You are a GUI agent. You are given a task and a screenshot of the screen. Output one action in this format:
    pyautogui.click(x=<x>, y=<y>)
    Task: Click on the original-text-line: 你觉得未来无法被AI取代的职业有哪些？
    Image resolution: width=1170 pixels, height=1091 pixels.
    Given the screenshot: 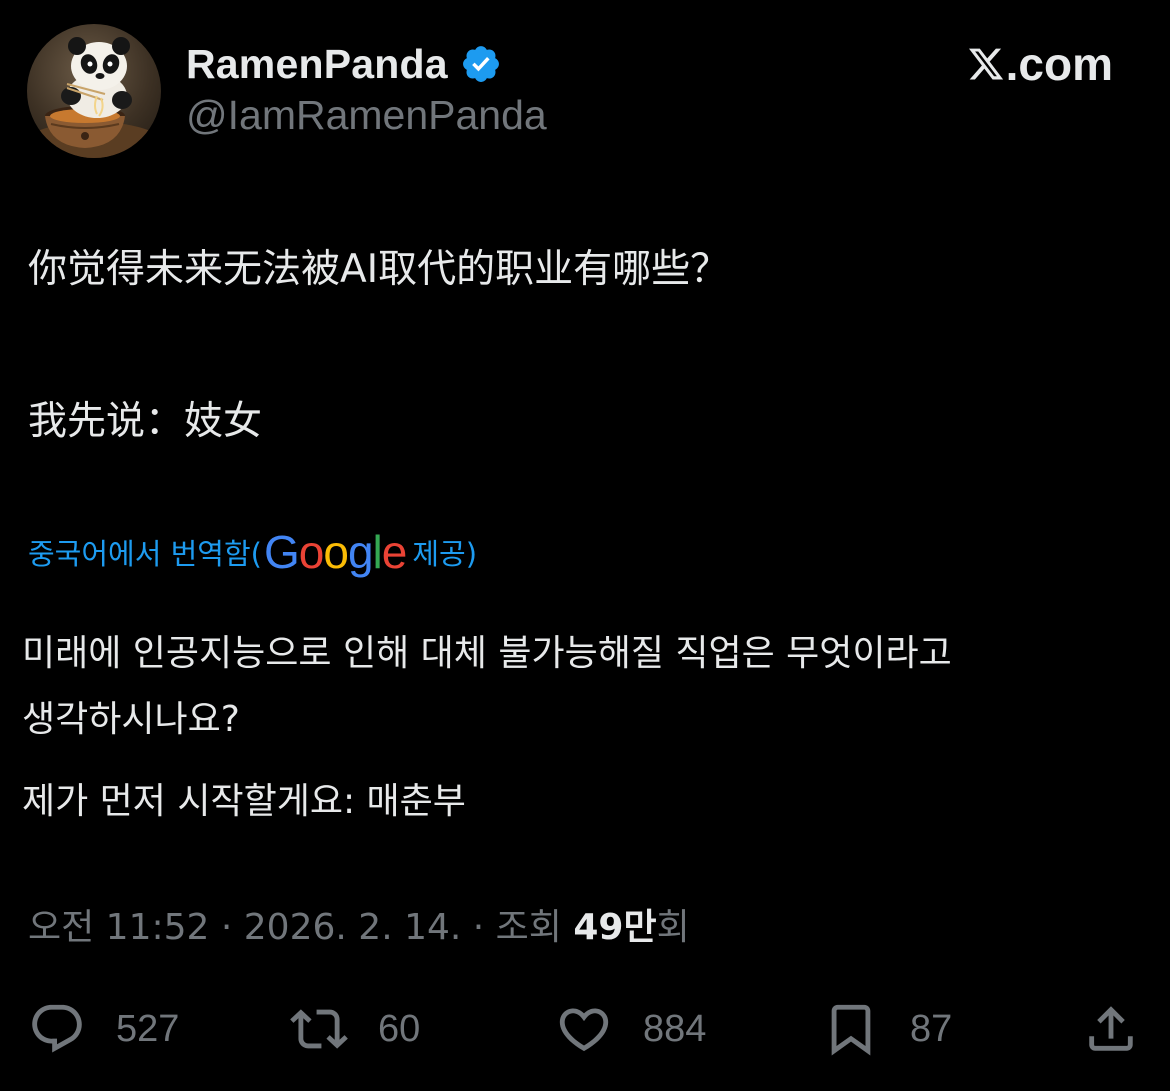 What is the action you would take?
    pyautogui.click(x=379, y=269)
    